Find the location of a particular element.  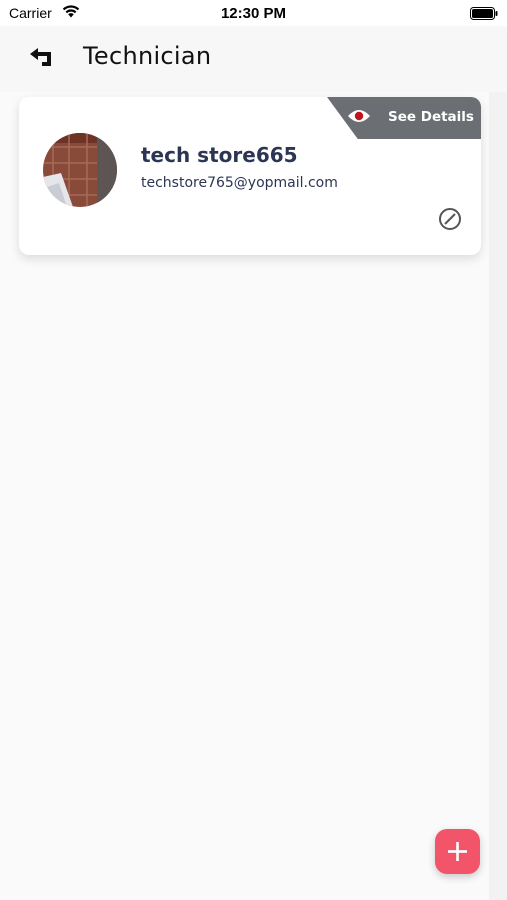

scrollbar is located at coordinates (498, 496).